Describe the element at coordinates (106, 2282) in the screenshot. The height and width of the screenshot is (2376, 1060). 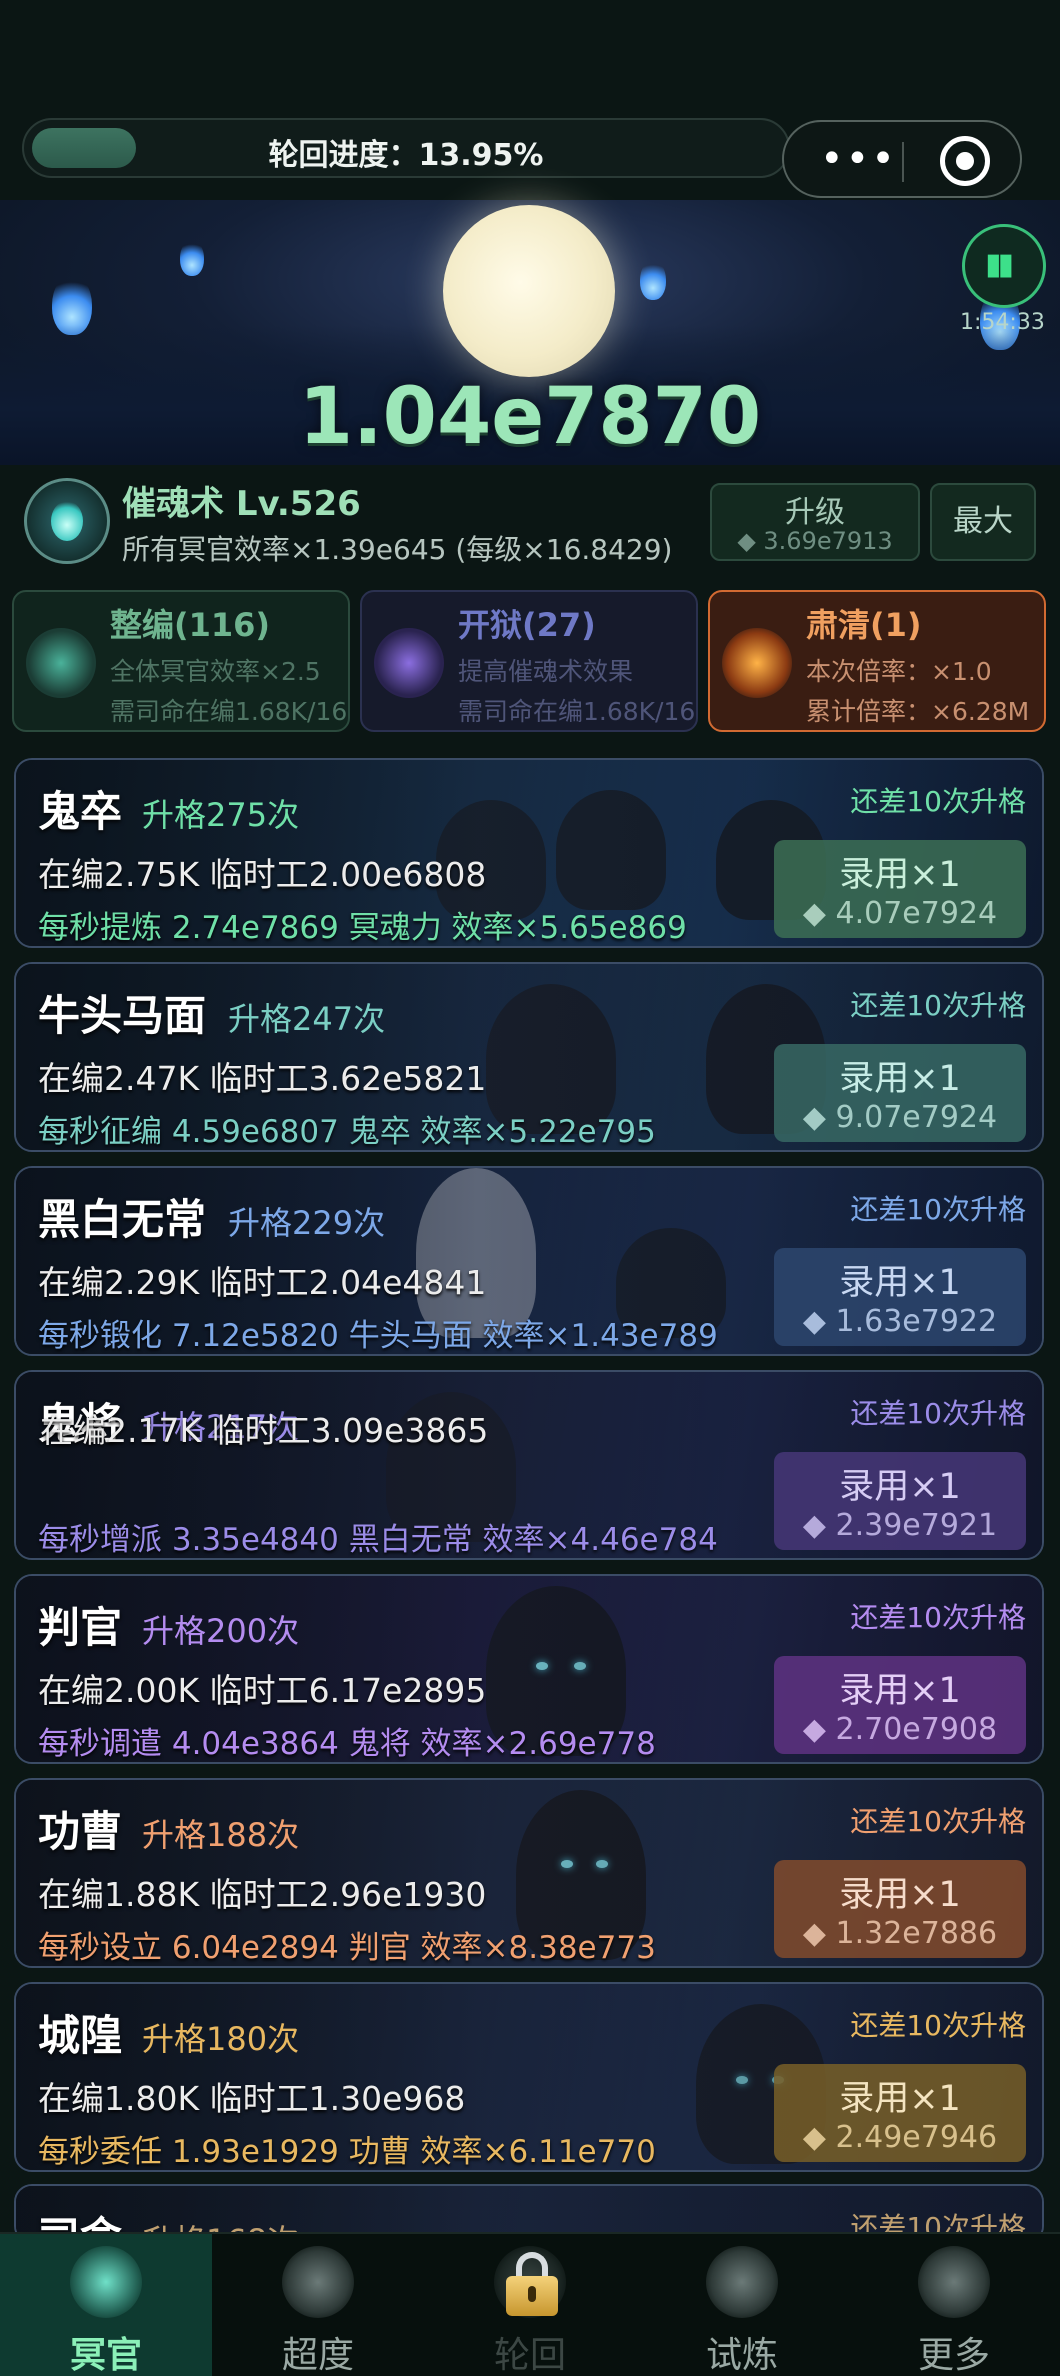
I see `ghost-official-icon` at that location.